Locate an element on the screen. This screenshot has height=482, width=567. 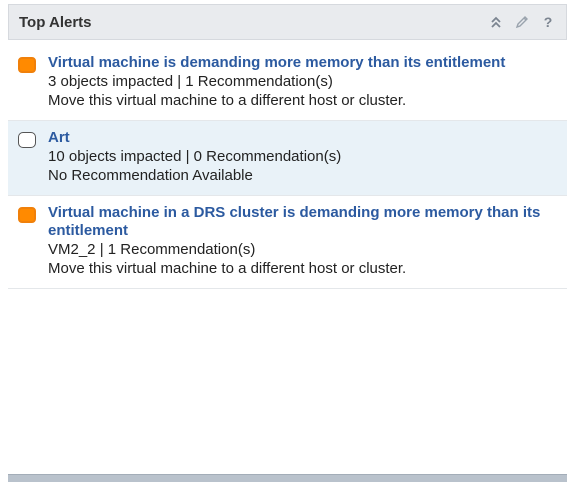
alert-impact: 3 objects impacted | 1 Recommendation(s) is located at coordinates (190, 81).